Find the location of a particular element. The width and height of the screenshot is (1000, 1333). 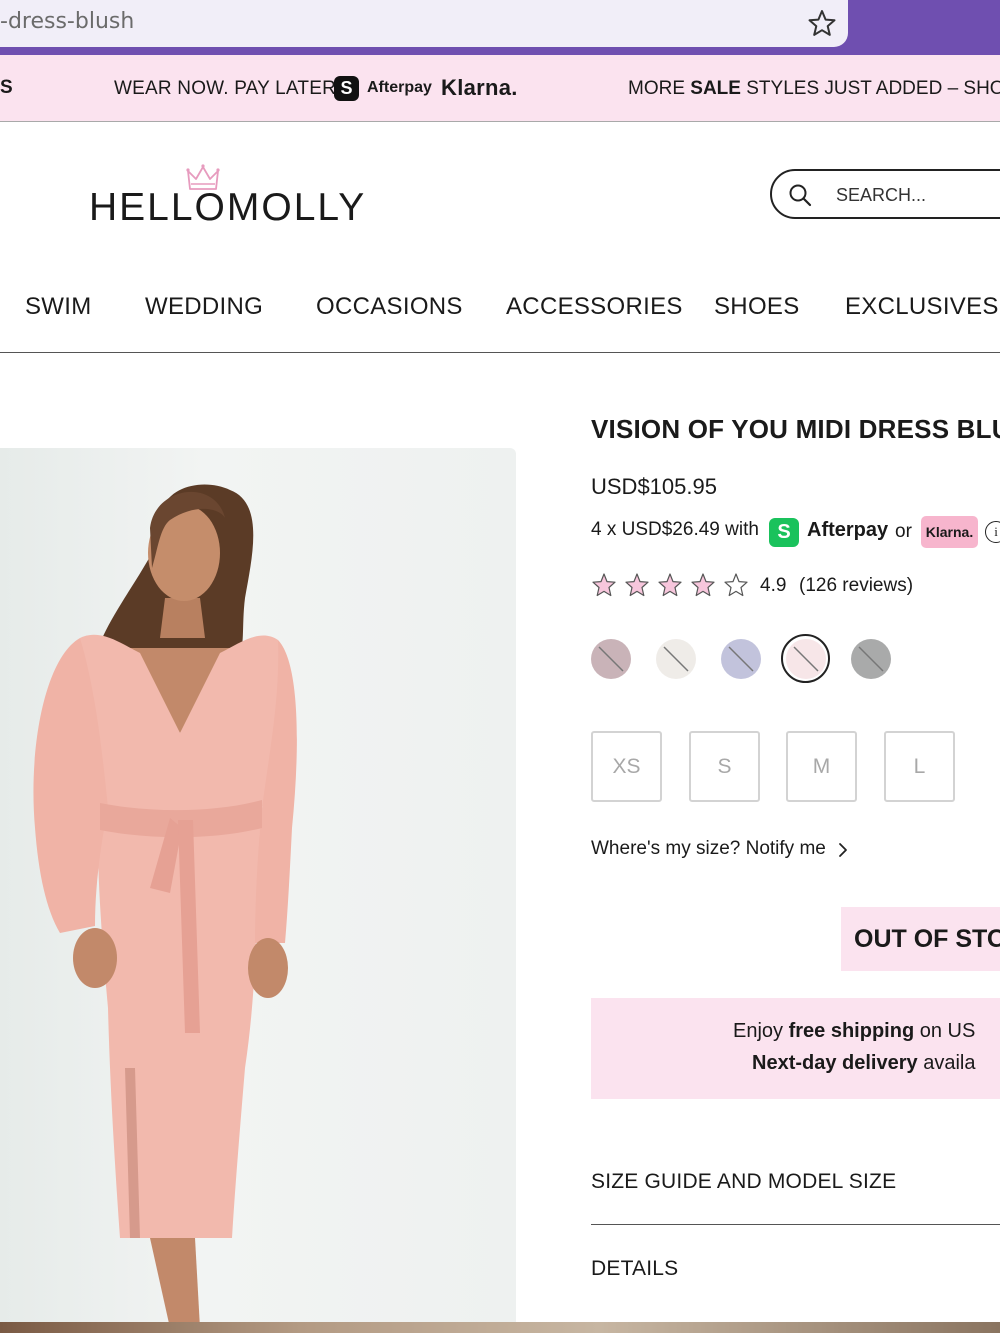

size-button-xs: XS is located at coordinates (626, 766).